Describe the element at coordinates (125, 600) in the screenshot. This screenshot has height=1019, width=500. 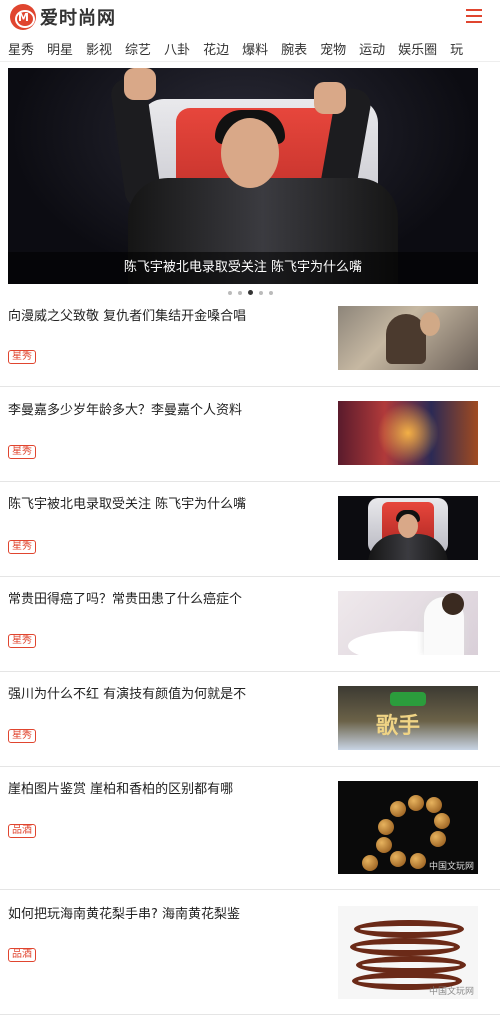
I see `article-title: 常贵田得癌了吗？常贵田患了什么癌症个` at that location.